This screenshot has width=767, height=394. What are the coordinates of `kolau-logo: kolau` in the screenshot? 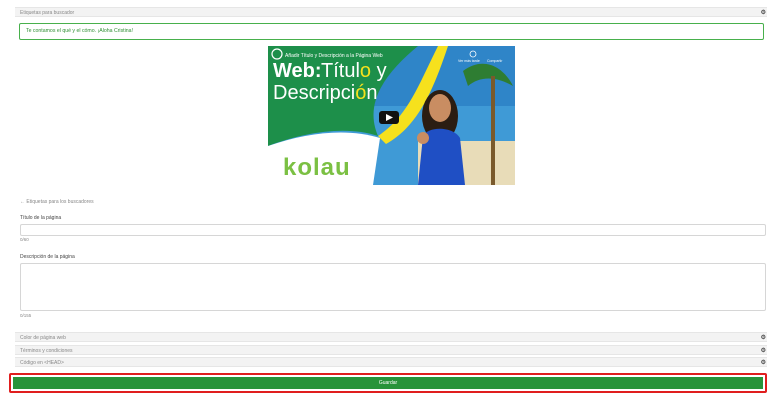 It's located at (317, 167).